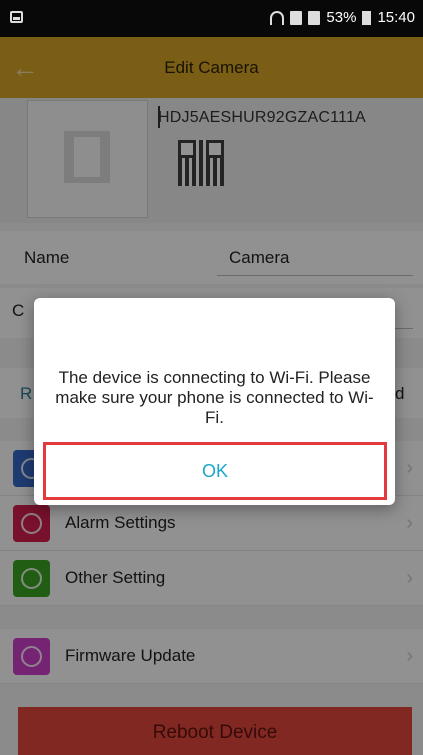  What do you see at coordinates (314, 17) in the screenshot?
I see `signal-icon` at bounding box center [314, 17].